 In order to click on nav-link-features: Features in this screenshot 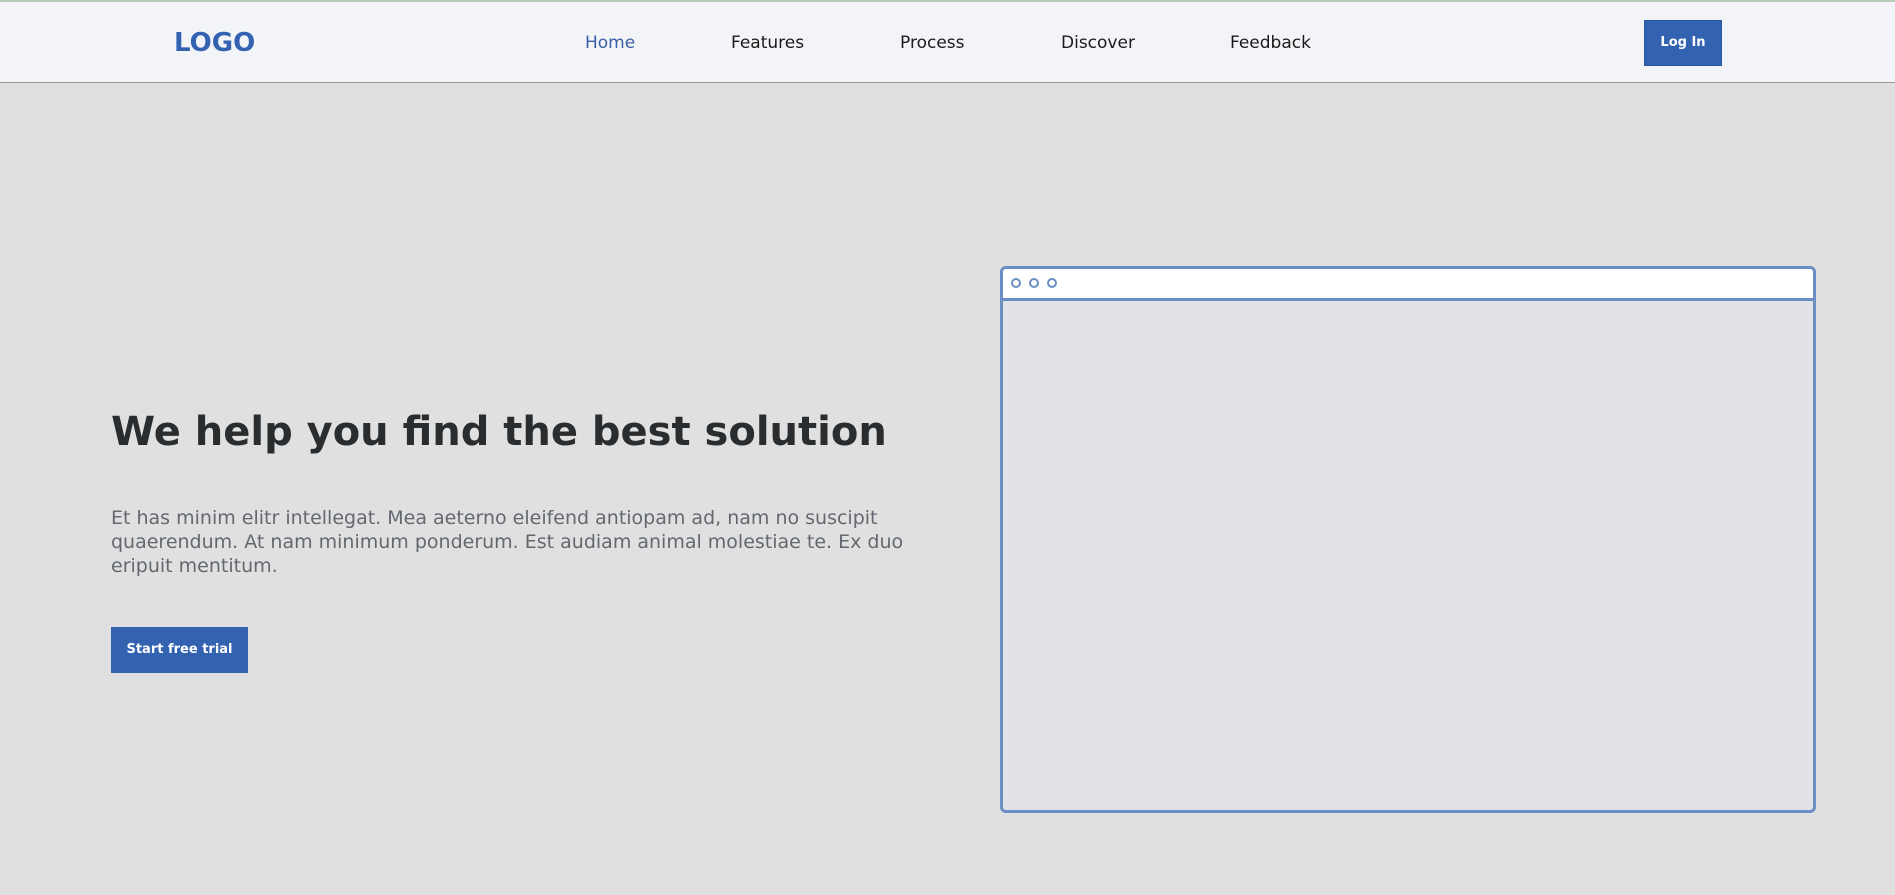, I will do `click(767, 43)`.